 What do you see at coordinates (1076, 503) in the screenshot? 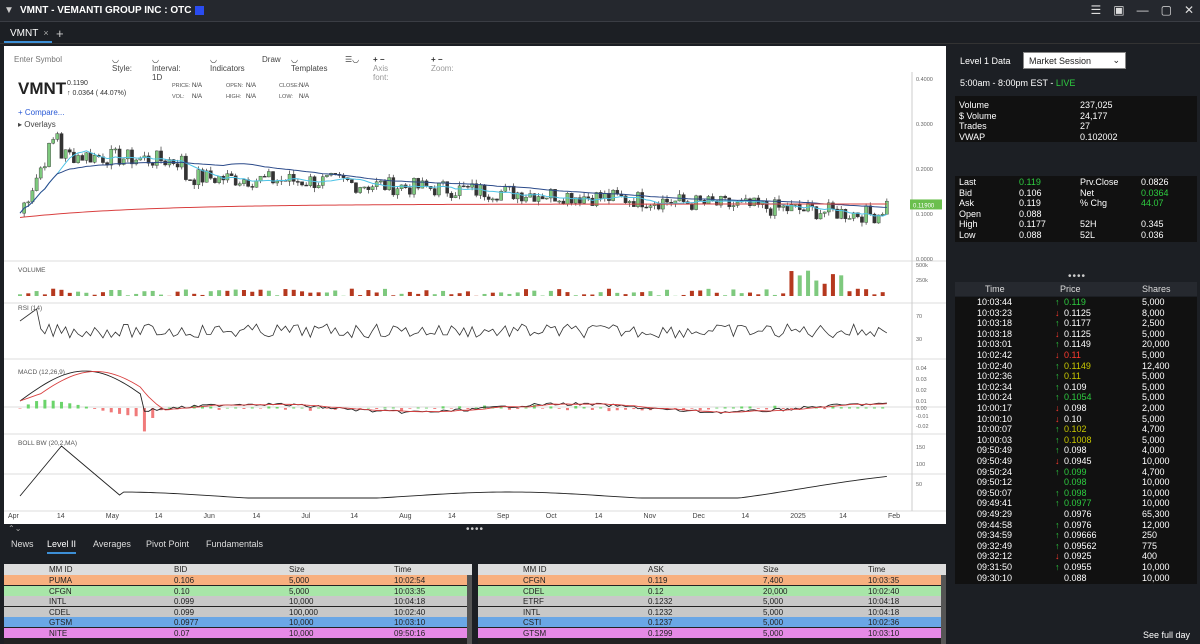
I see `trade-row: 09:49:41 ↑ 0.0977 10,000` at bounding box center [1076, 503].